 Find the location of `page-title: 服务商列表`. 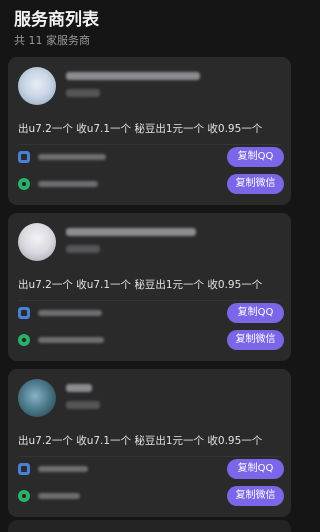

page-title: 服务商列表 is located at coordinates (56, 20).